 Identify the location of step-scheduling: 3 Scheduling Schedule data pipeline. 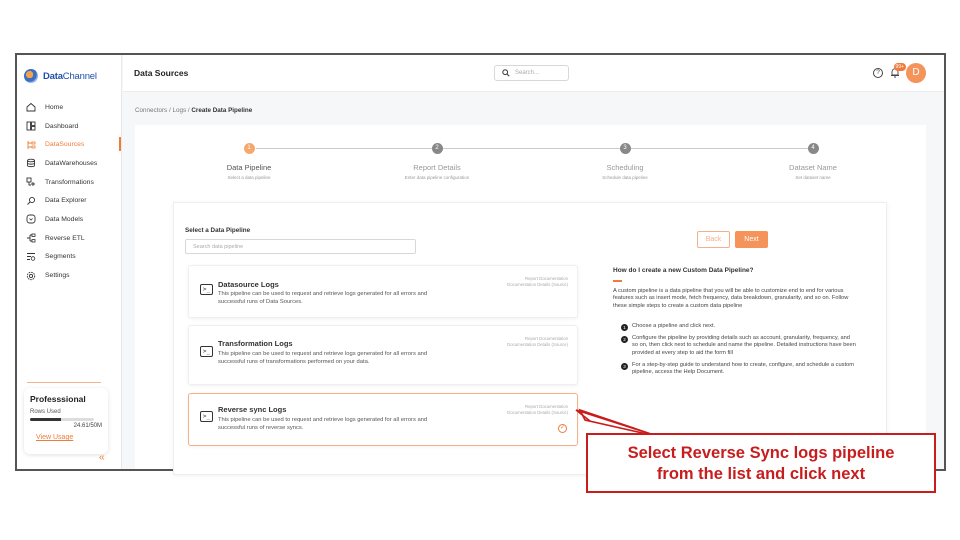
(625, 161).